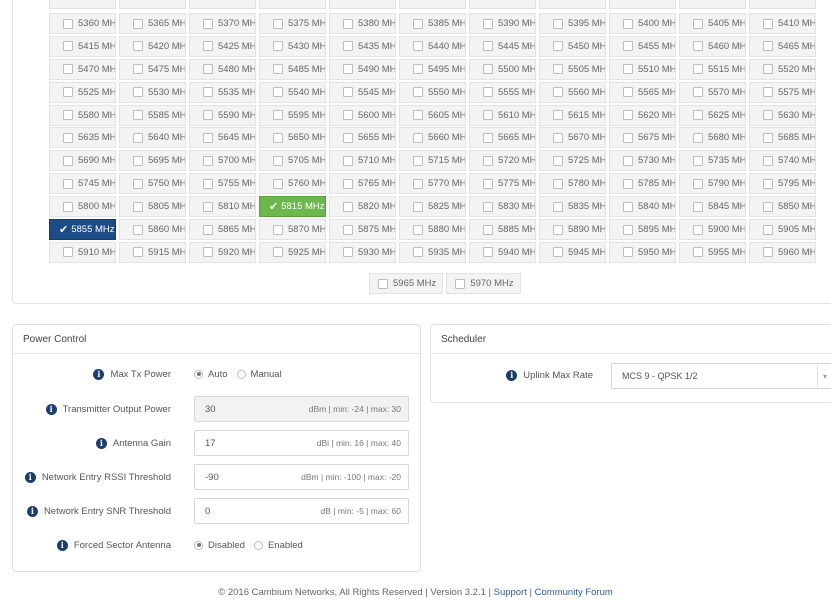 Image resolution: width=831 pixels, height=601 pixels. I want to click on frequency-checkbox: 5915 MHz, so click(152, 252).